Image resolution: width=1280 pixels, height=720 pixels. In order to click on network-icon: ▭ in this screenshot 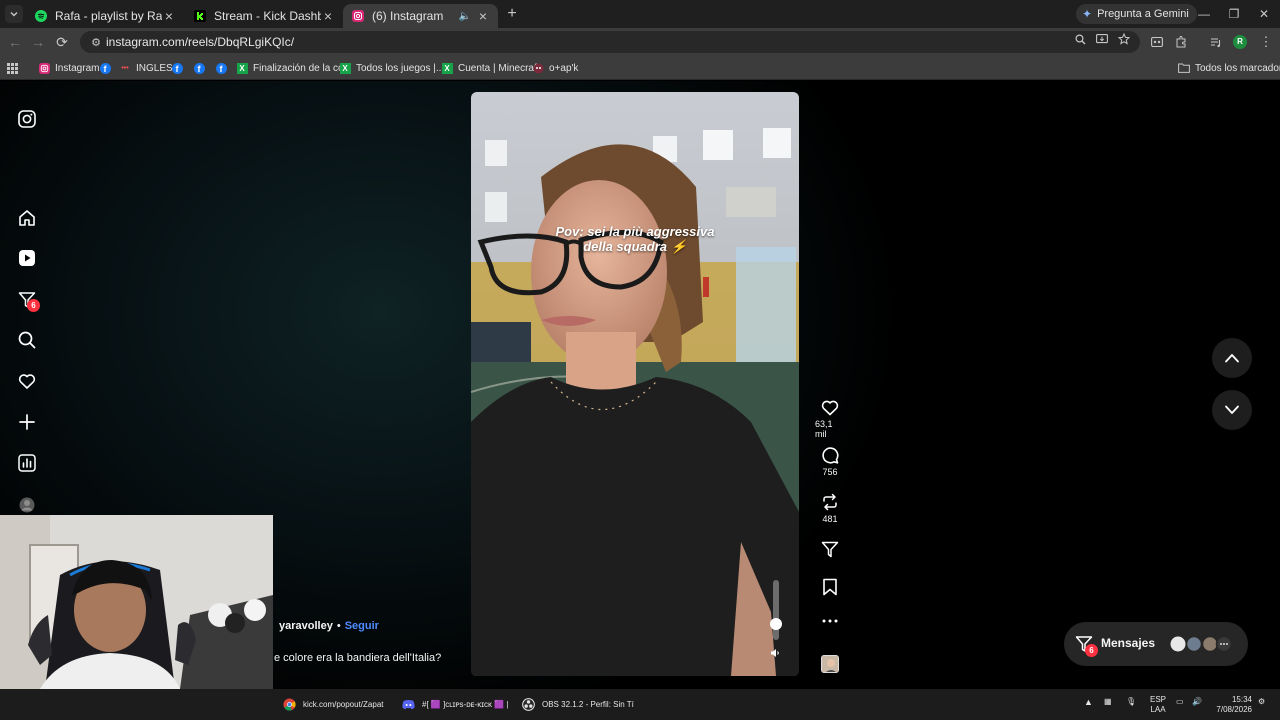, I will do `click(1180, 701)`.